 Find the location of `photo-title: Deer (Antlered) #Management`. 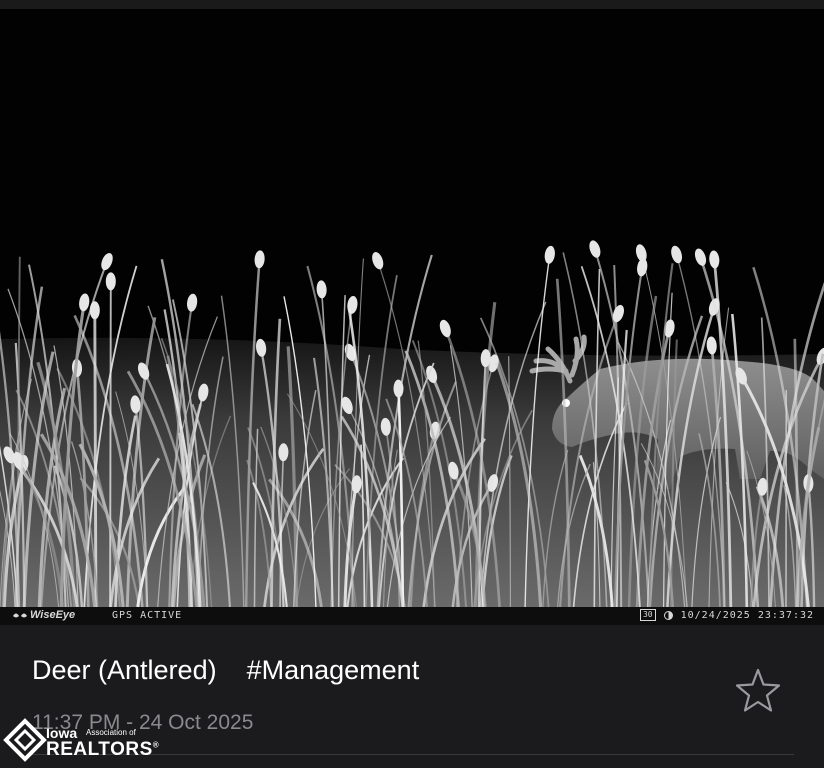

photo-title: Deer (Antlered) #Management is located at coordinates (226, 670).